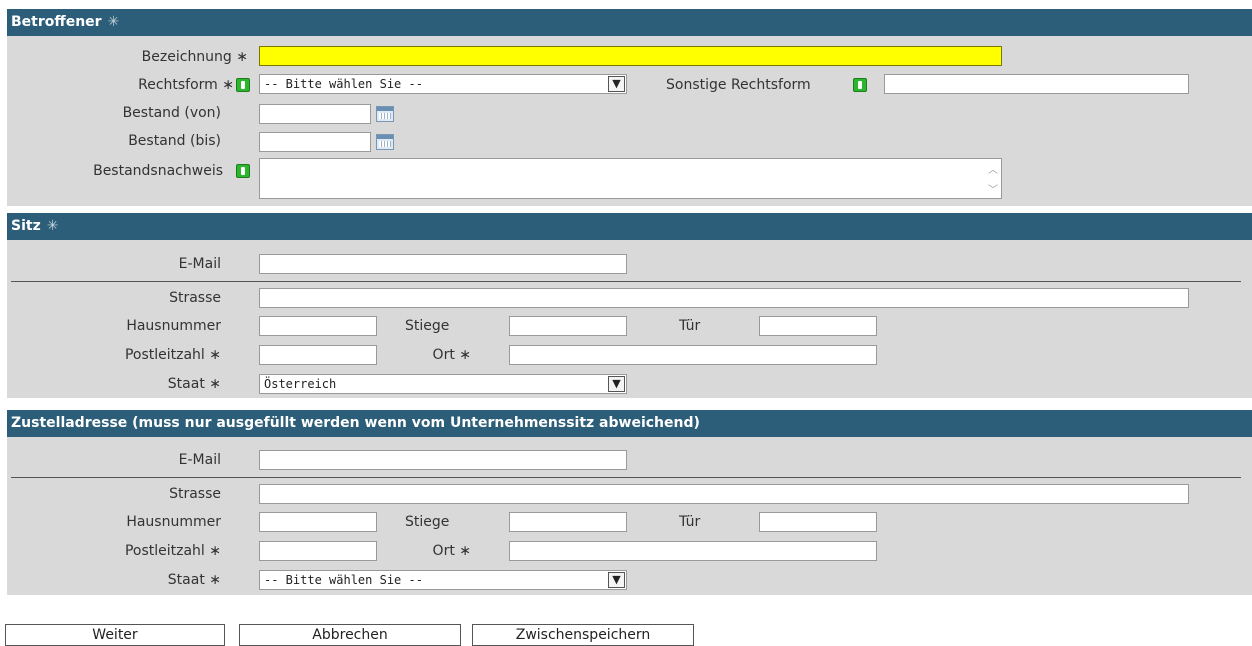 The image size is (1252, 646). Describe the element at coordinates (690, 326) in the screenshot. I see `tuer-label: Tür` at that location.